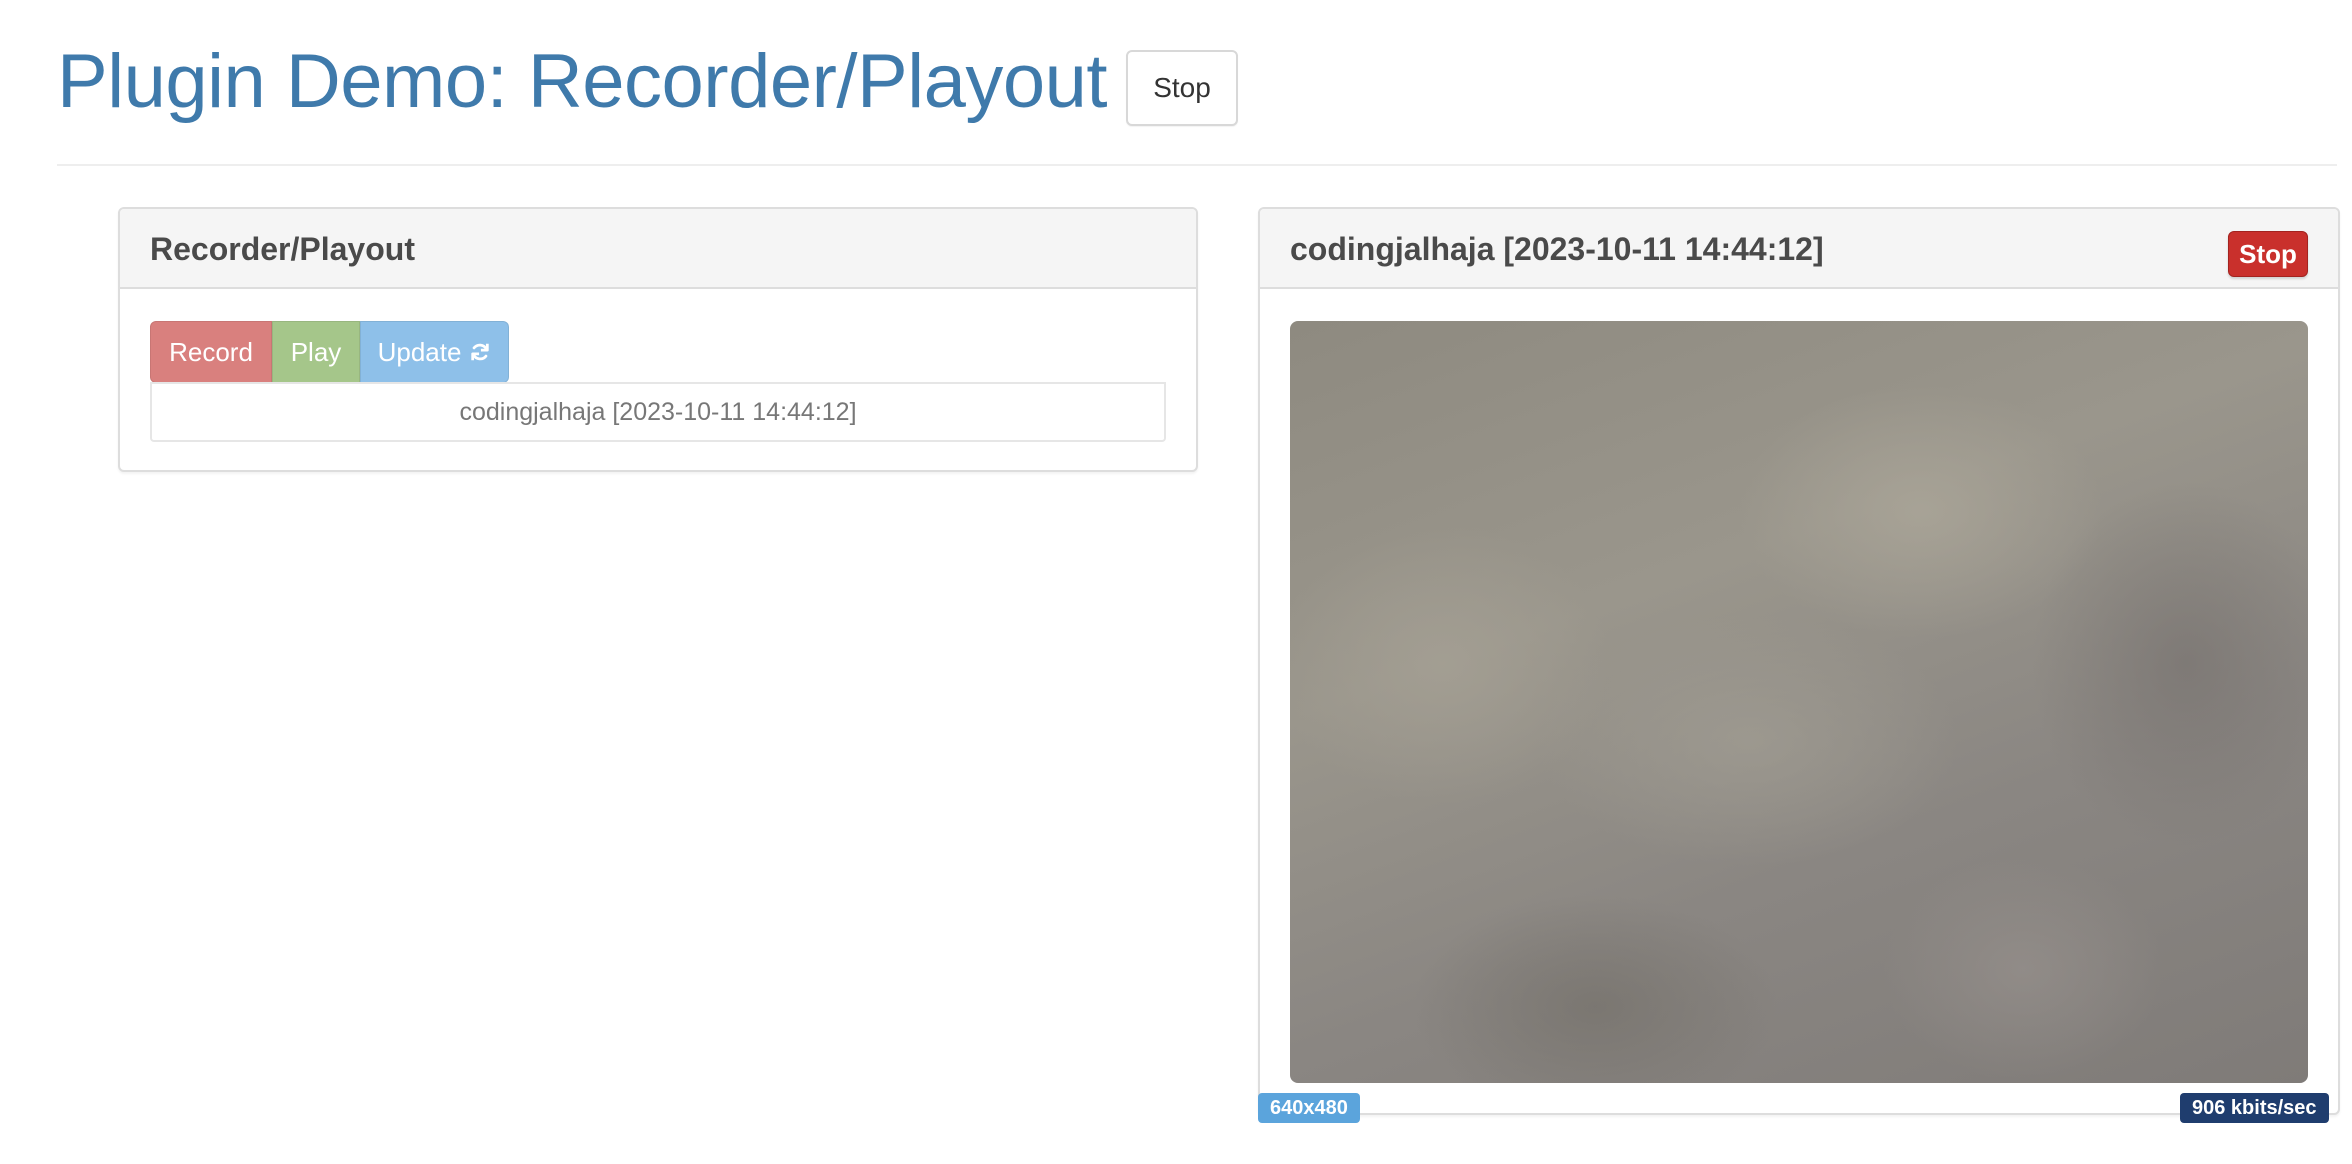 This screenshot has width=2352, height=1164. I want to click on recorder-button-group: Record Play Update, so click(329, 352).